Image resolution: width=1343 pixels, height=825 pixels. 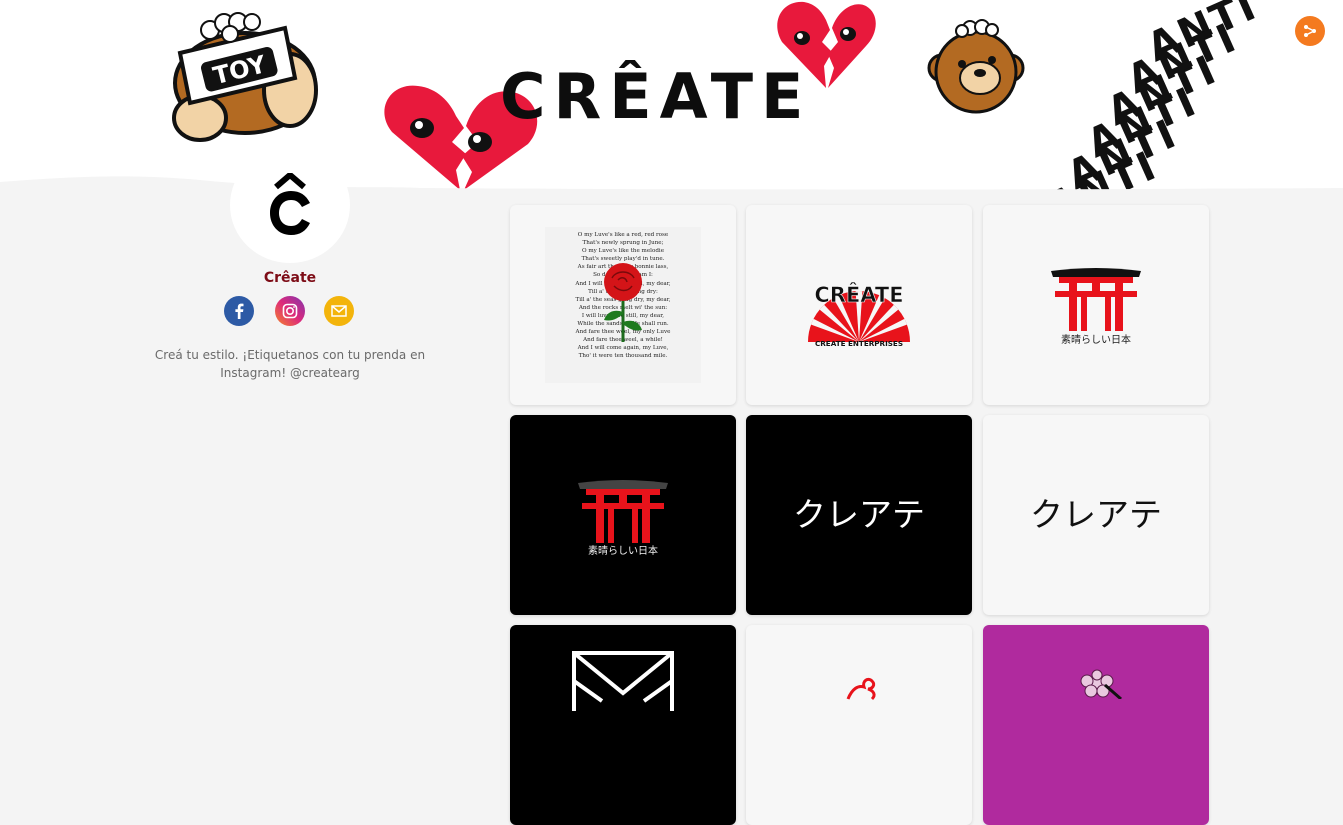 I want to click on share-button, so click(x=1310, y=31).